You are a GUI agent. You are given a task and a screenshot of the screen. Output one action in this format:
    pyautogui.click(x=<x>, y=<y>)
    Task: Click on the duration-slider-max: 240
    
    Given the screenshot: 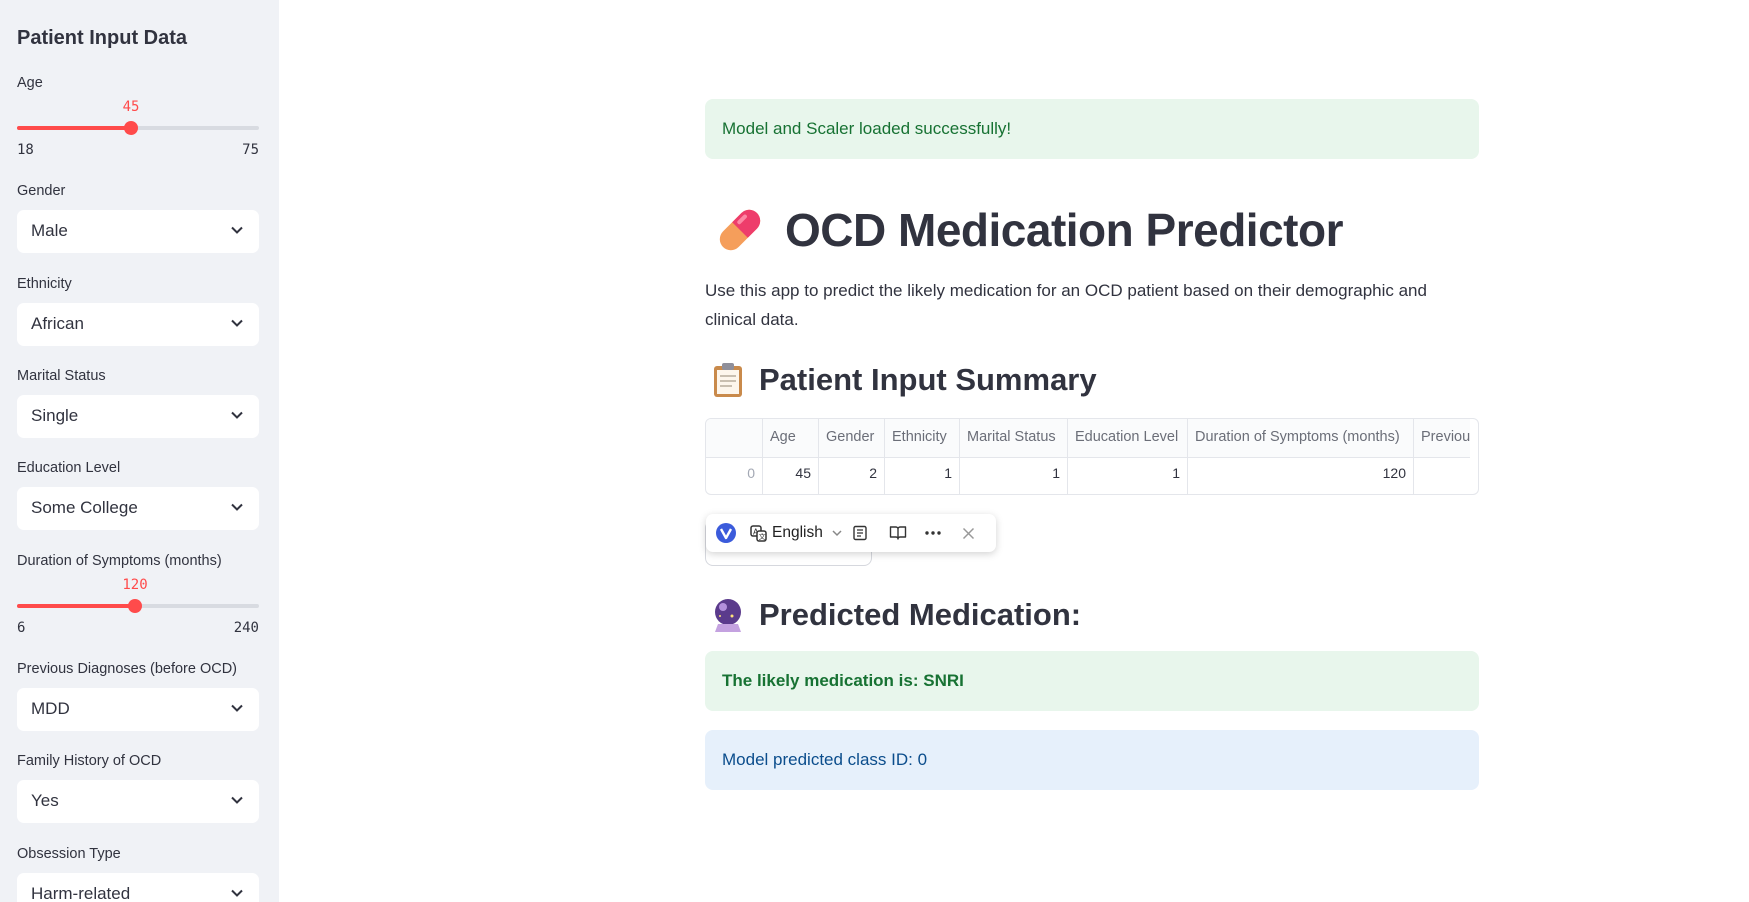 What is the action you would take?
    pyautogui.click(x=246, y=628)
    